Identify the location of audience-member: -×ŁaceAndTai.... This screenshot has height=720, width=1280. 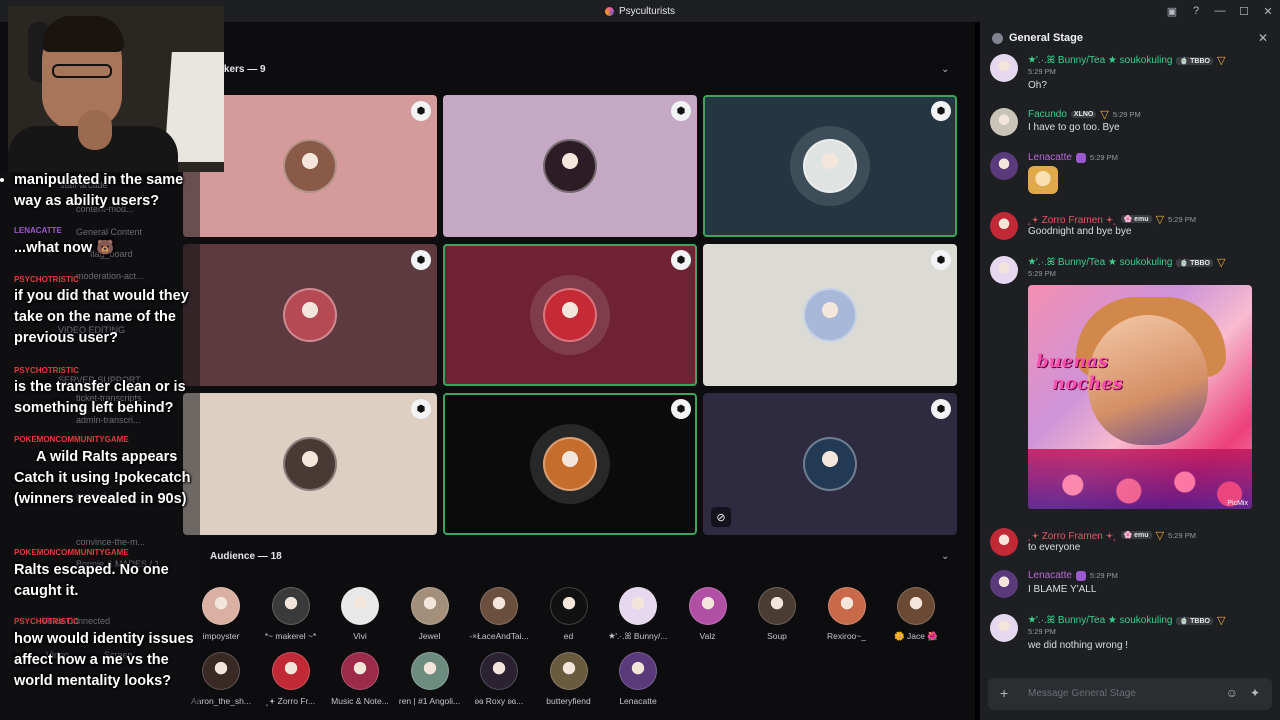
(499, 614).